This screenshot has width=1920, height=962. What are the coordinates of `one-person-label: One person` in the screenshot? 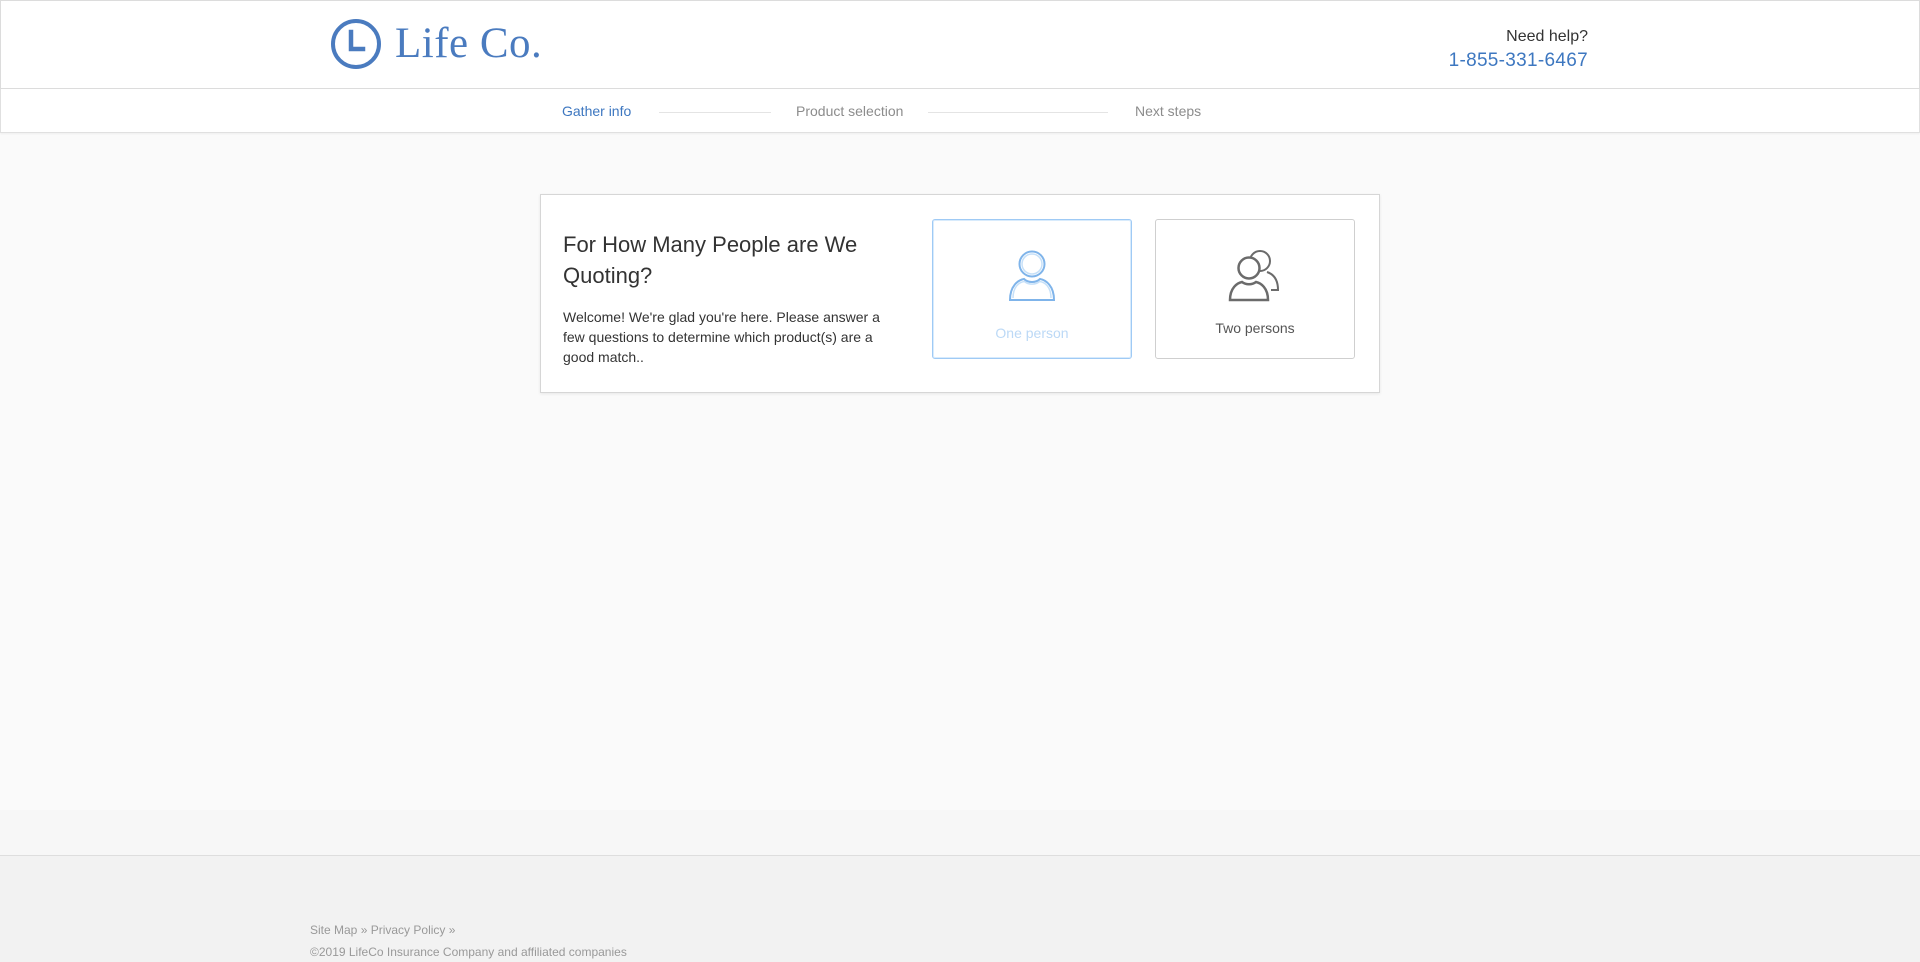 It's located at (1032, 333).